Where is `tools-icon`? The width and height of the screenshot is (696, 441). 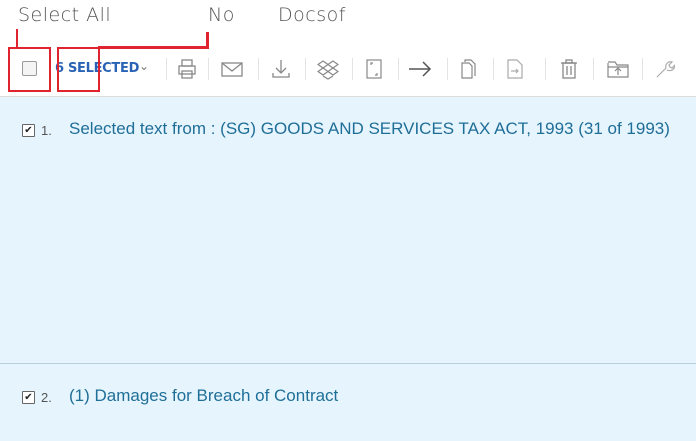 tools-icon is located at coordinates (664, 69).